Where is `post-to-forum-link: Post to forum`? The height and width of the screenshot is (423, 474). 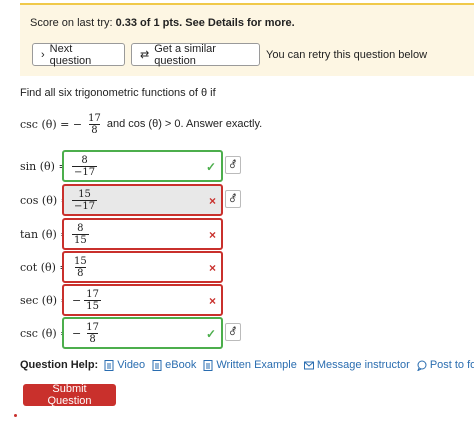 post-to-forum-link: Post to forum is located at coordinates (445, 365).